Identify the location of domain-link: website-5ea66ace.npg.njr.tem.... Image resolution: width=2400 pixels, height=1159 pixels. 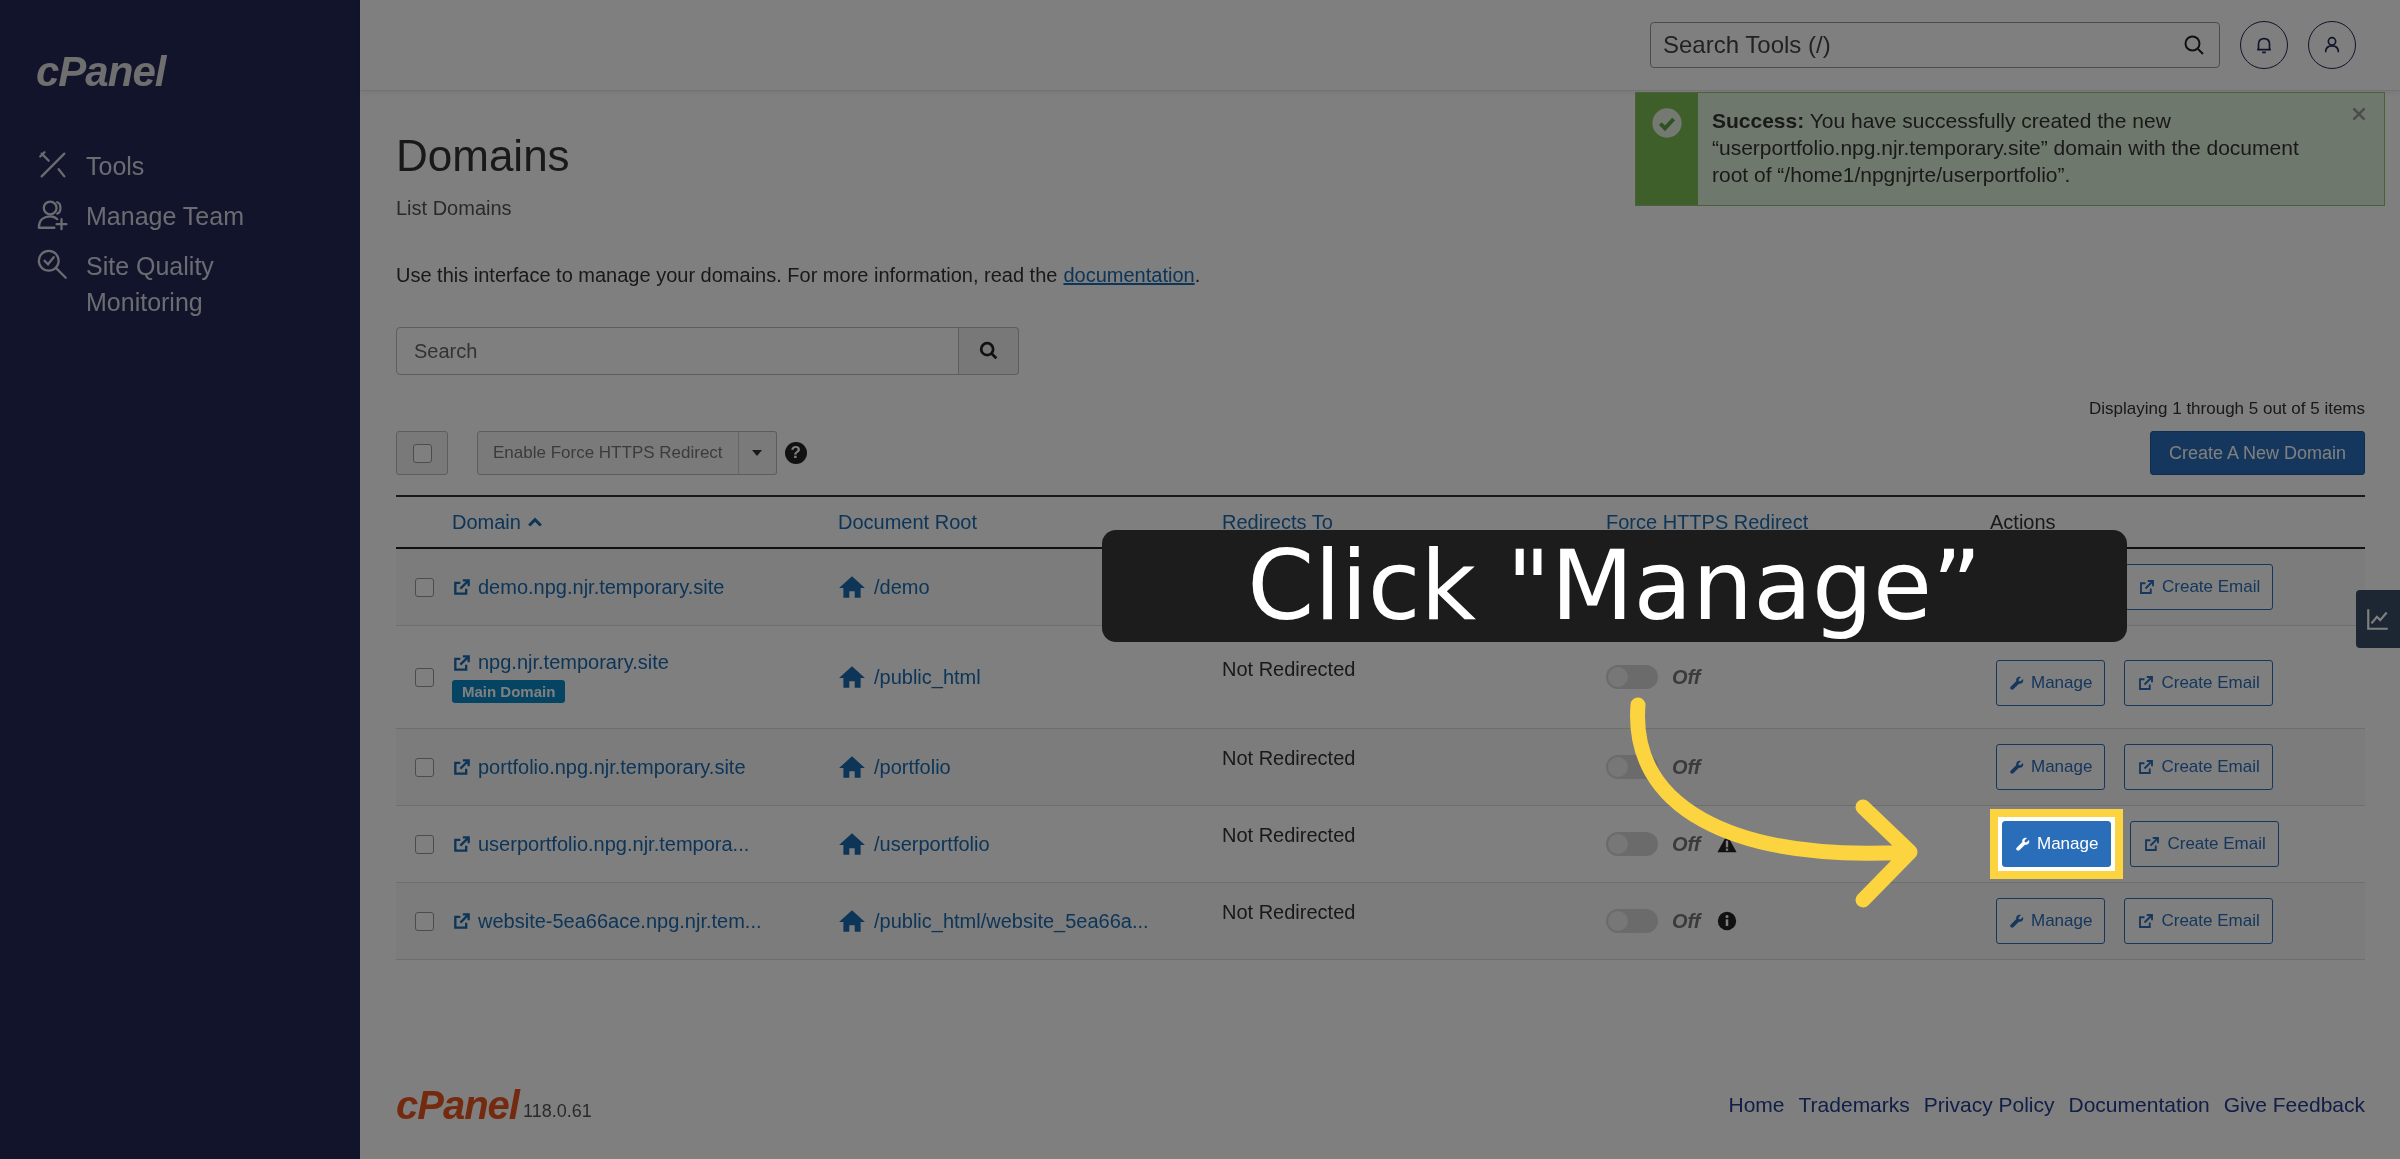
(620, 921).